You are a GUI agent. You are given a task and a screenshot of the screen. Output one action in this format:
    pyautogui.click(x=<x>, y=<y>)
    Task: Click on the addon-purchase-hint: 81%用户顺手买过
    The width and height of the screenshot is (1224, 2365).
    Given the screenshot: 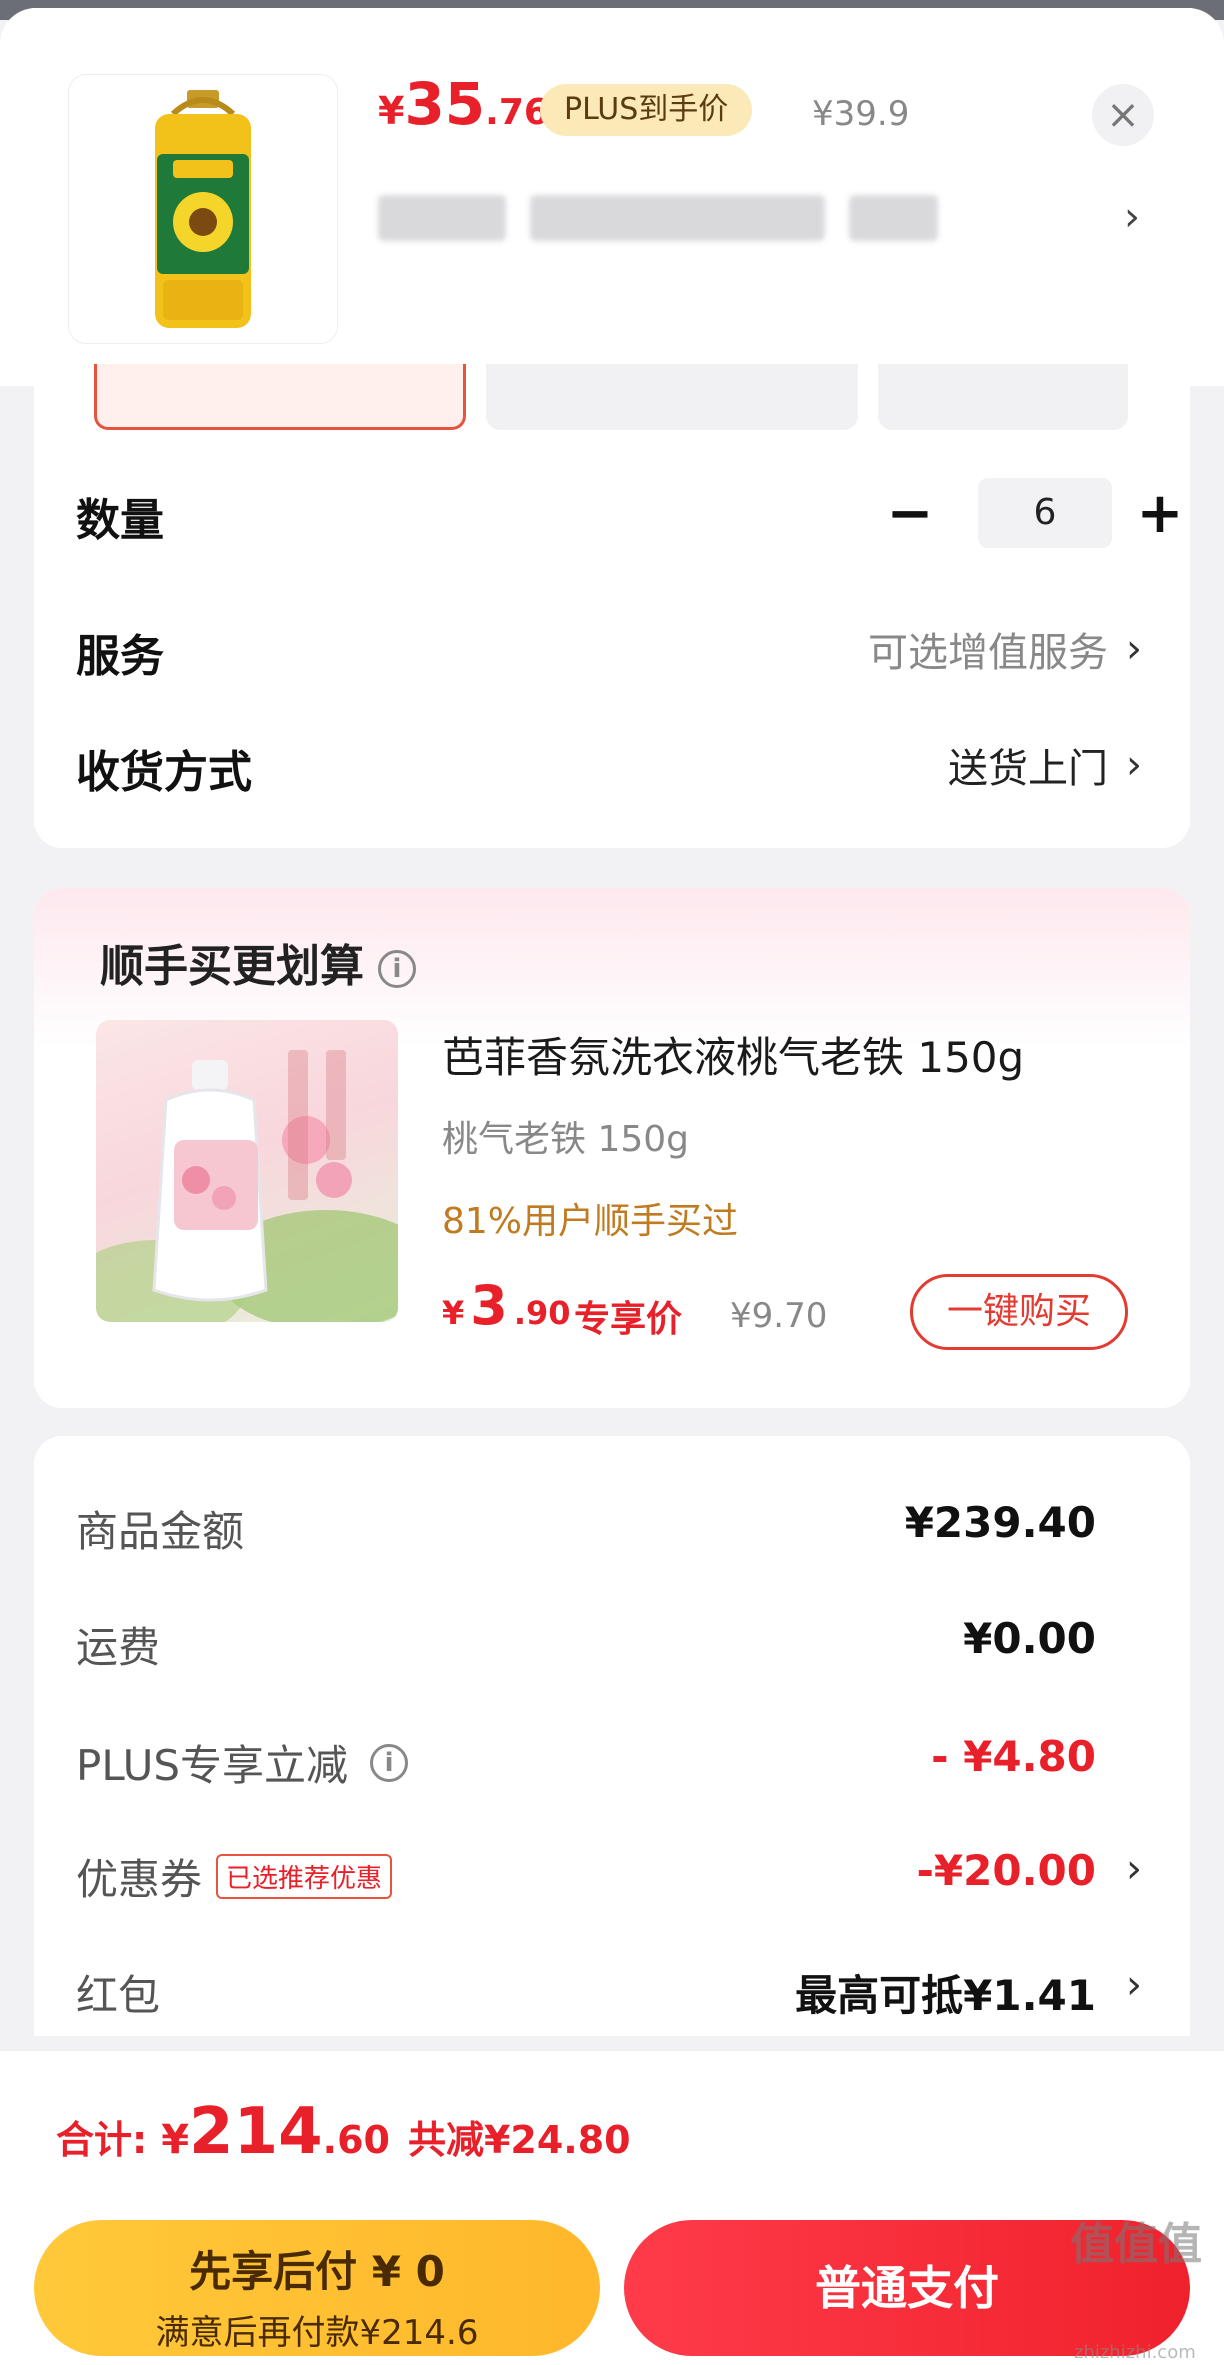 What is the action you would take?
    pyautogui.click(x=590, y=1221)
    